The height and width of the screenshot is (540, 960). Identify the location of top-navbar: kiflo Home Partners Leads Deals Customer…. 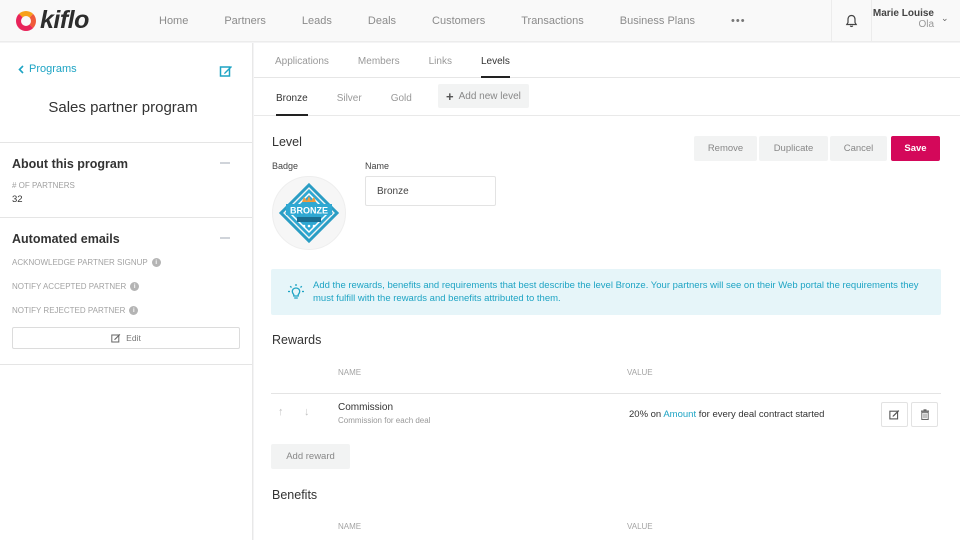
(480, 21).